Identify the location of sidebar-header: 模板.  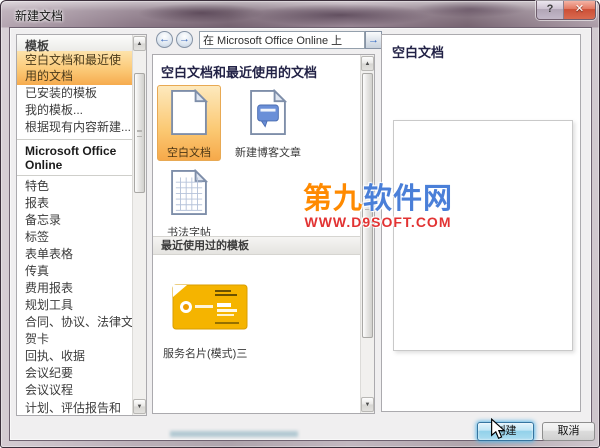
(74, 44).